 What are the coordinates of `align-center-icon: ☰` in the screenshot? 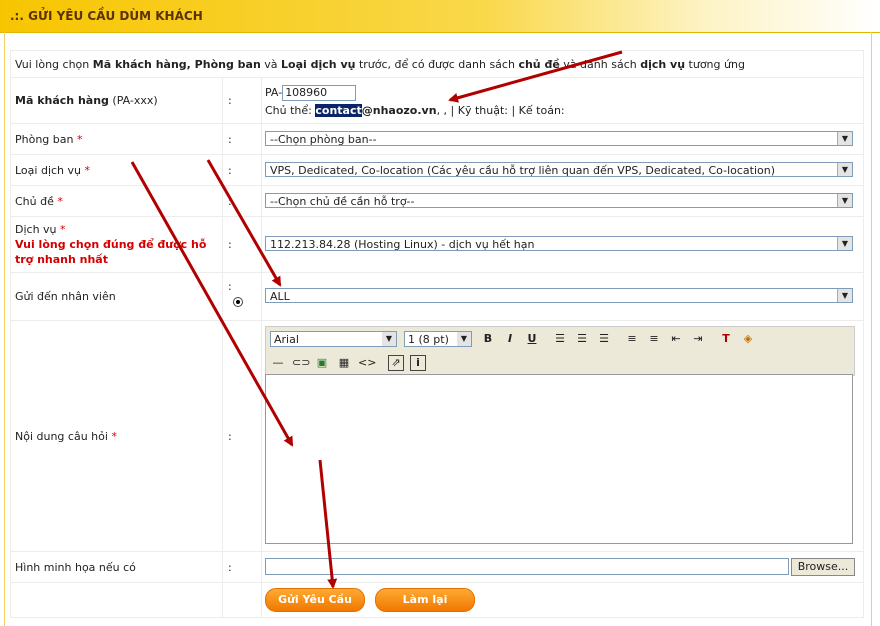 It's located at (582, 339).